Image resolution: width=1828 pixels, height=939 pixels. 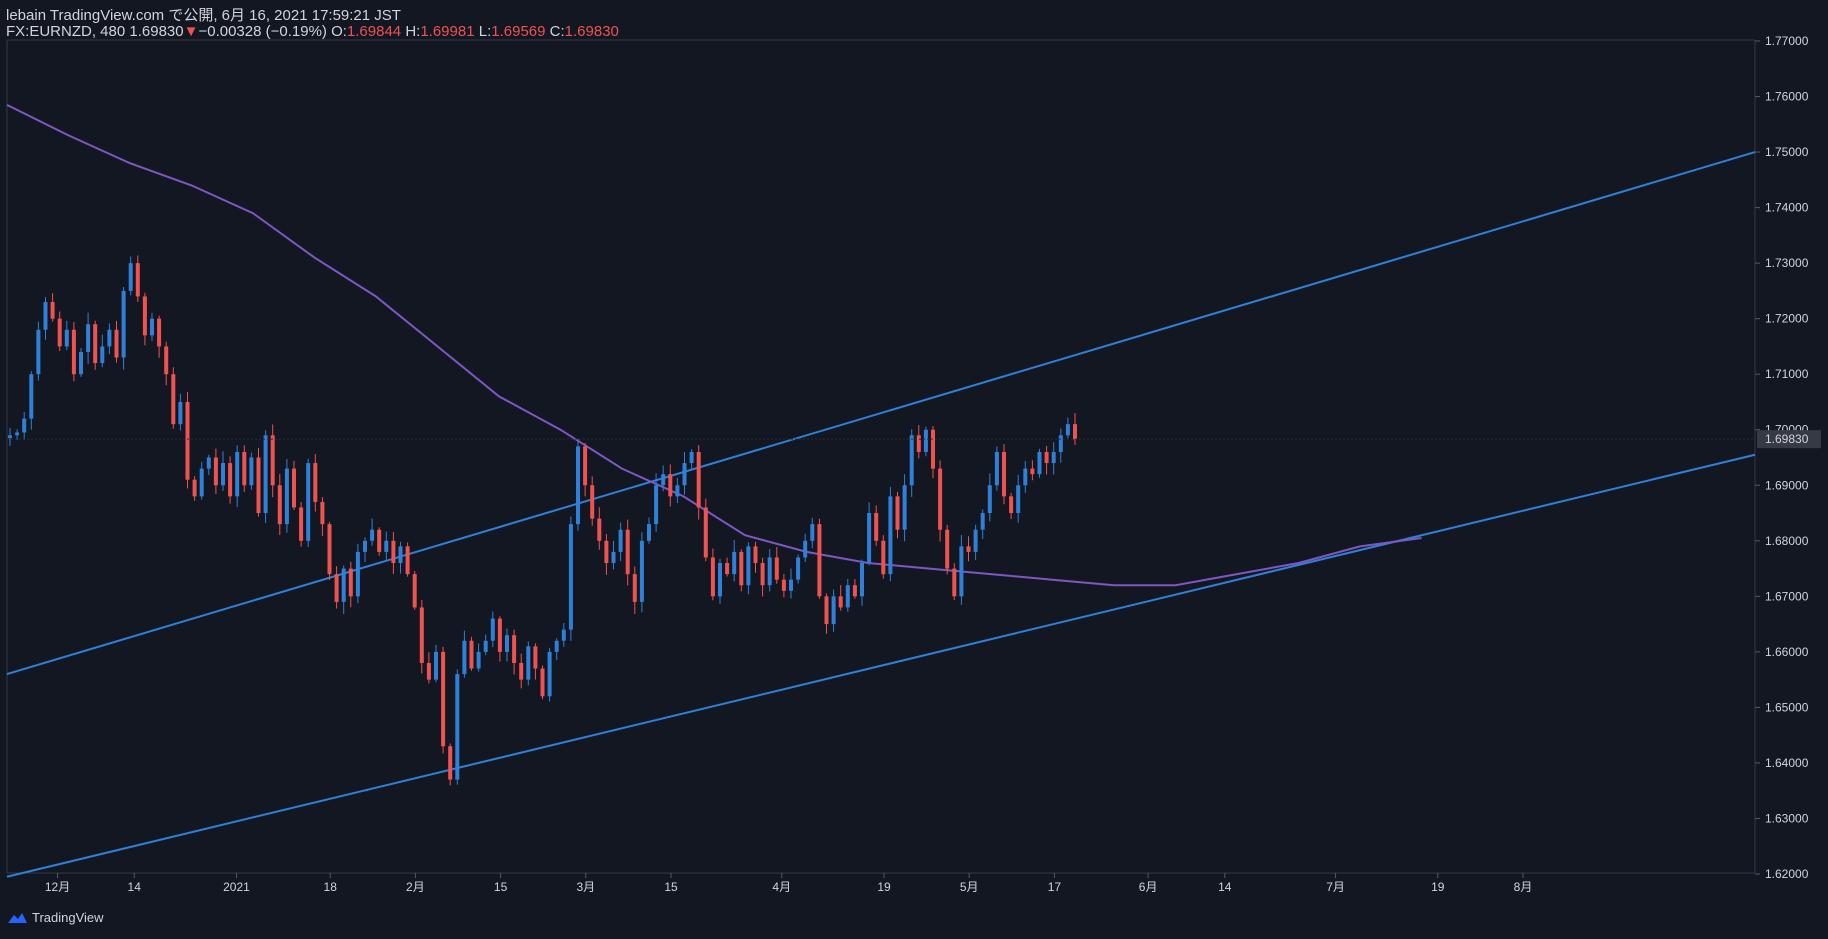 I want to click on y-tick-label: 1.72000, so click(x=1787, y=319).